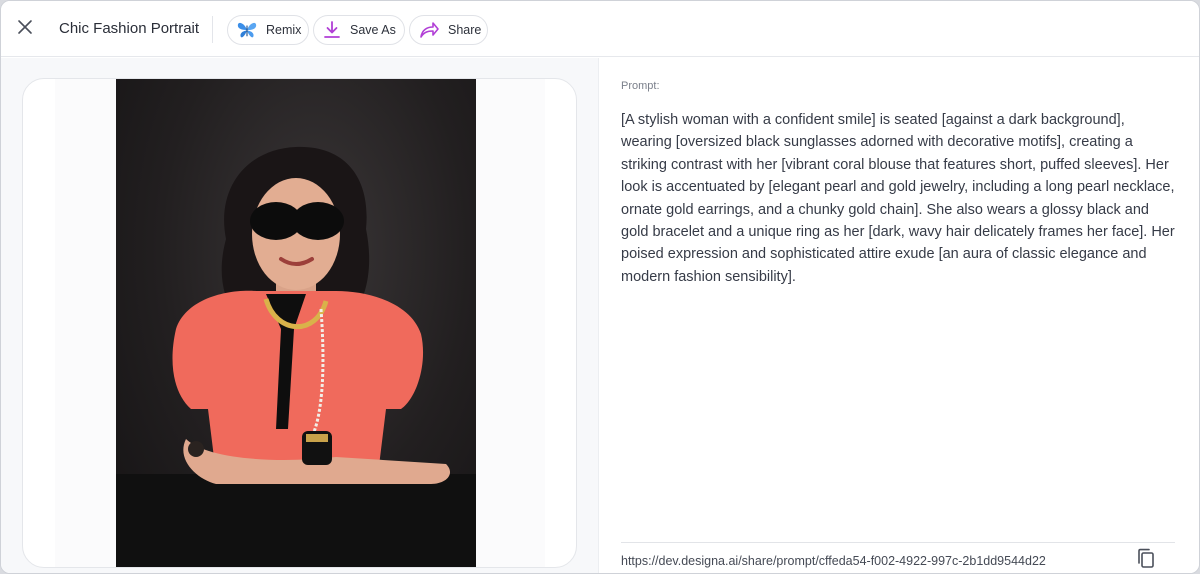 This screenshot has width=1200, height=574. Describe the element at coordinates (284, 30) in the screenshot. I see `remix-label: Remix` at that location.